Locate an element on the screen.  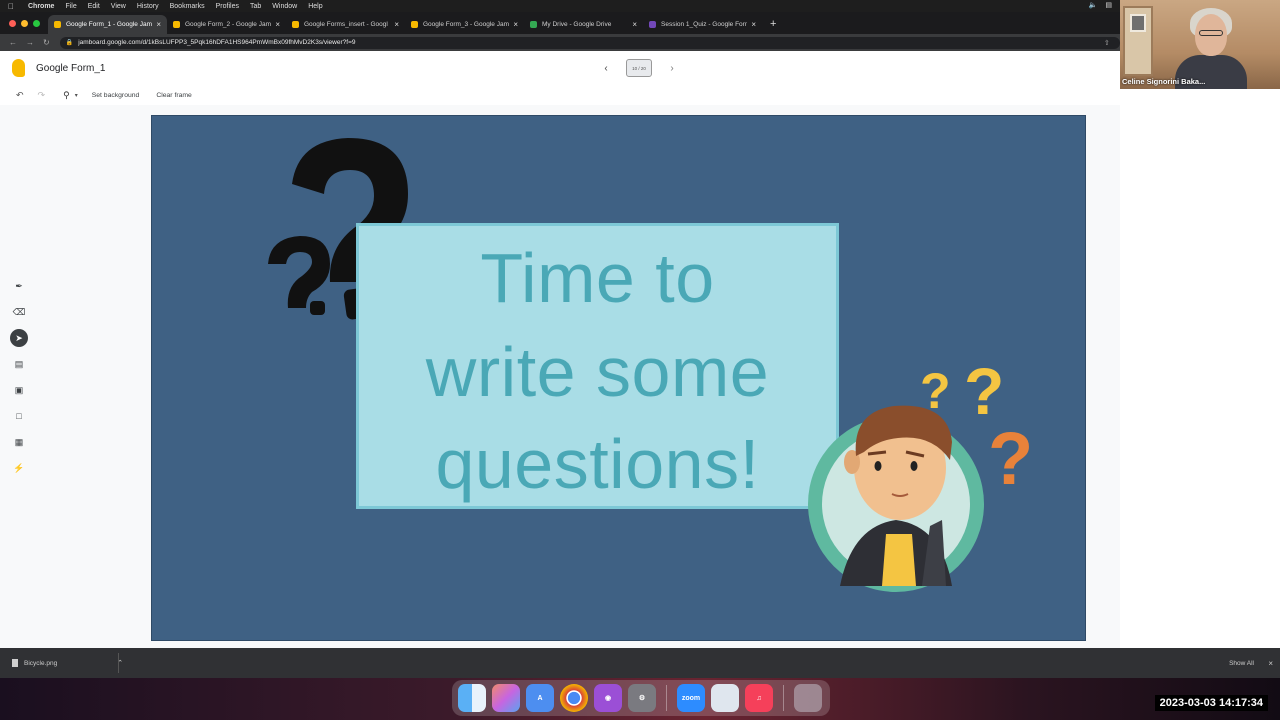
window-controls is located at coordinates (24, 23).